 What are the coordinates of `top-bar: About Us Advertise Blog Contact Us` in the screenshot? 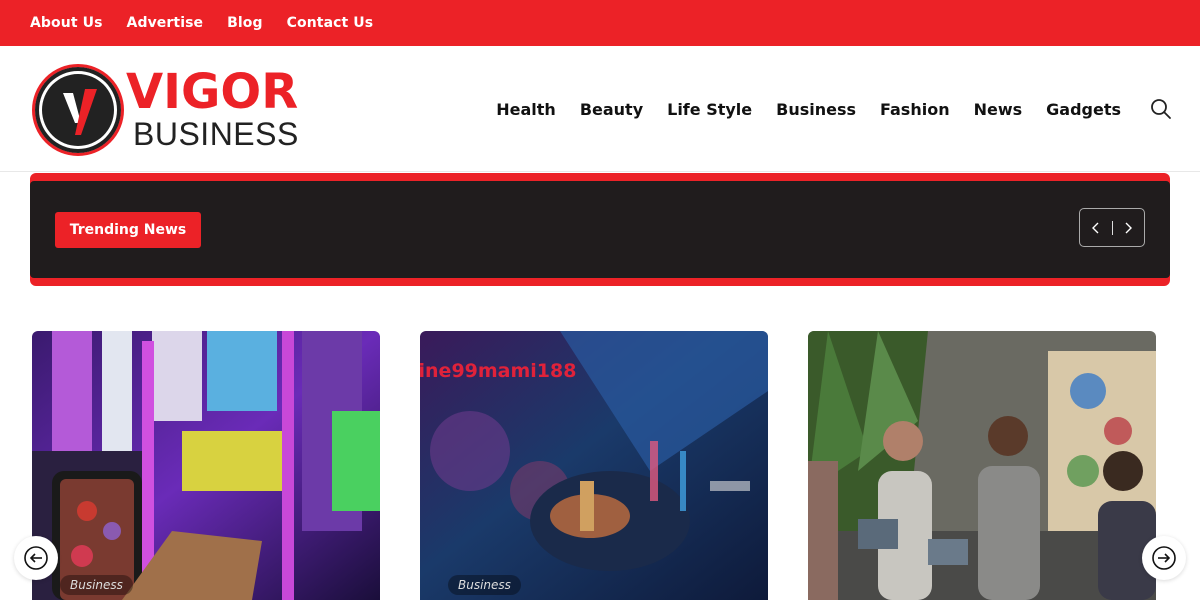 It's located at (600, 23).